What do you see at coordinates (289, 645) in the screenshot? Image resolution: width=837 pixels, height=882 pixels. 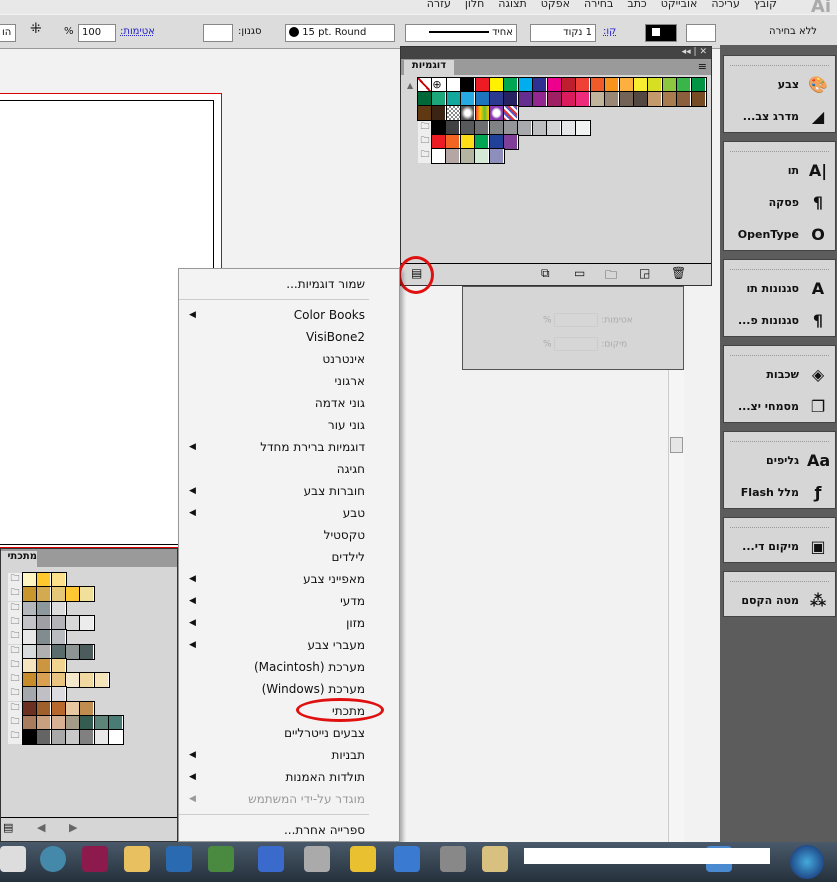 I see `menu-item: מעברי צבע ◀` at bounding box center [289, 645].